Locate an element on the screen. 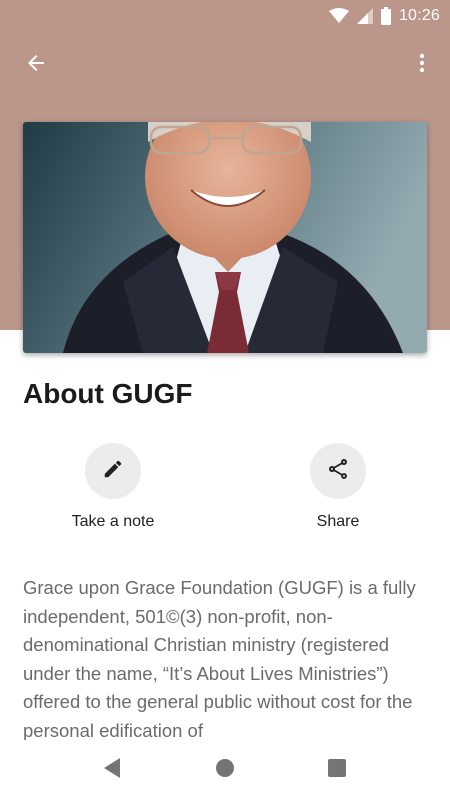  more-vert-icon is located at coordinates (422, 65).